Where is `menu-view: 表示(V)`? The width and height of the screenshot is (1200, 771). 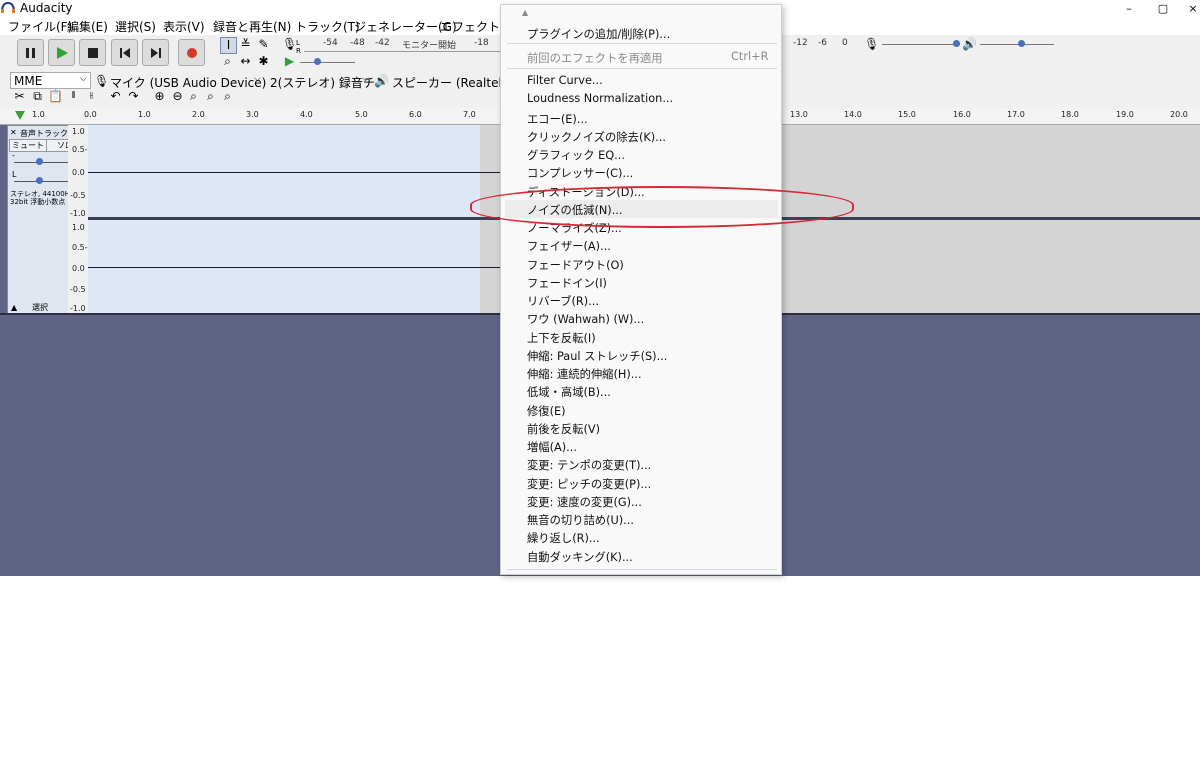 menu-view: 表示(V) is located at coordinates (184, 26).